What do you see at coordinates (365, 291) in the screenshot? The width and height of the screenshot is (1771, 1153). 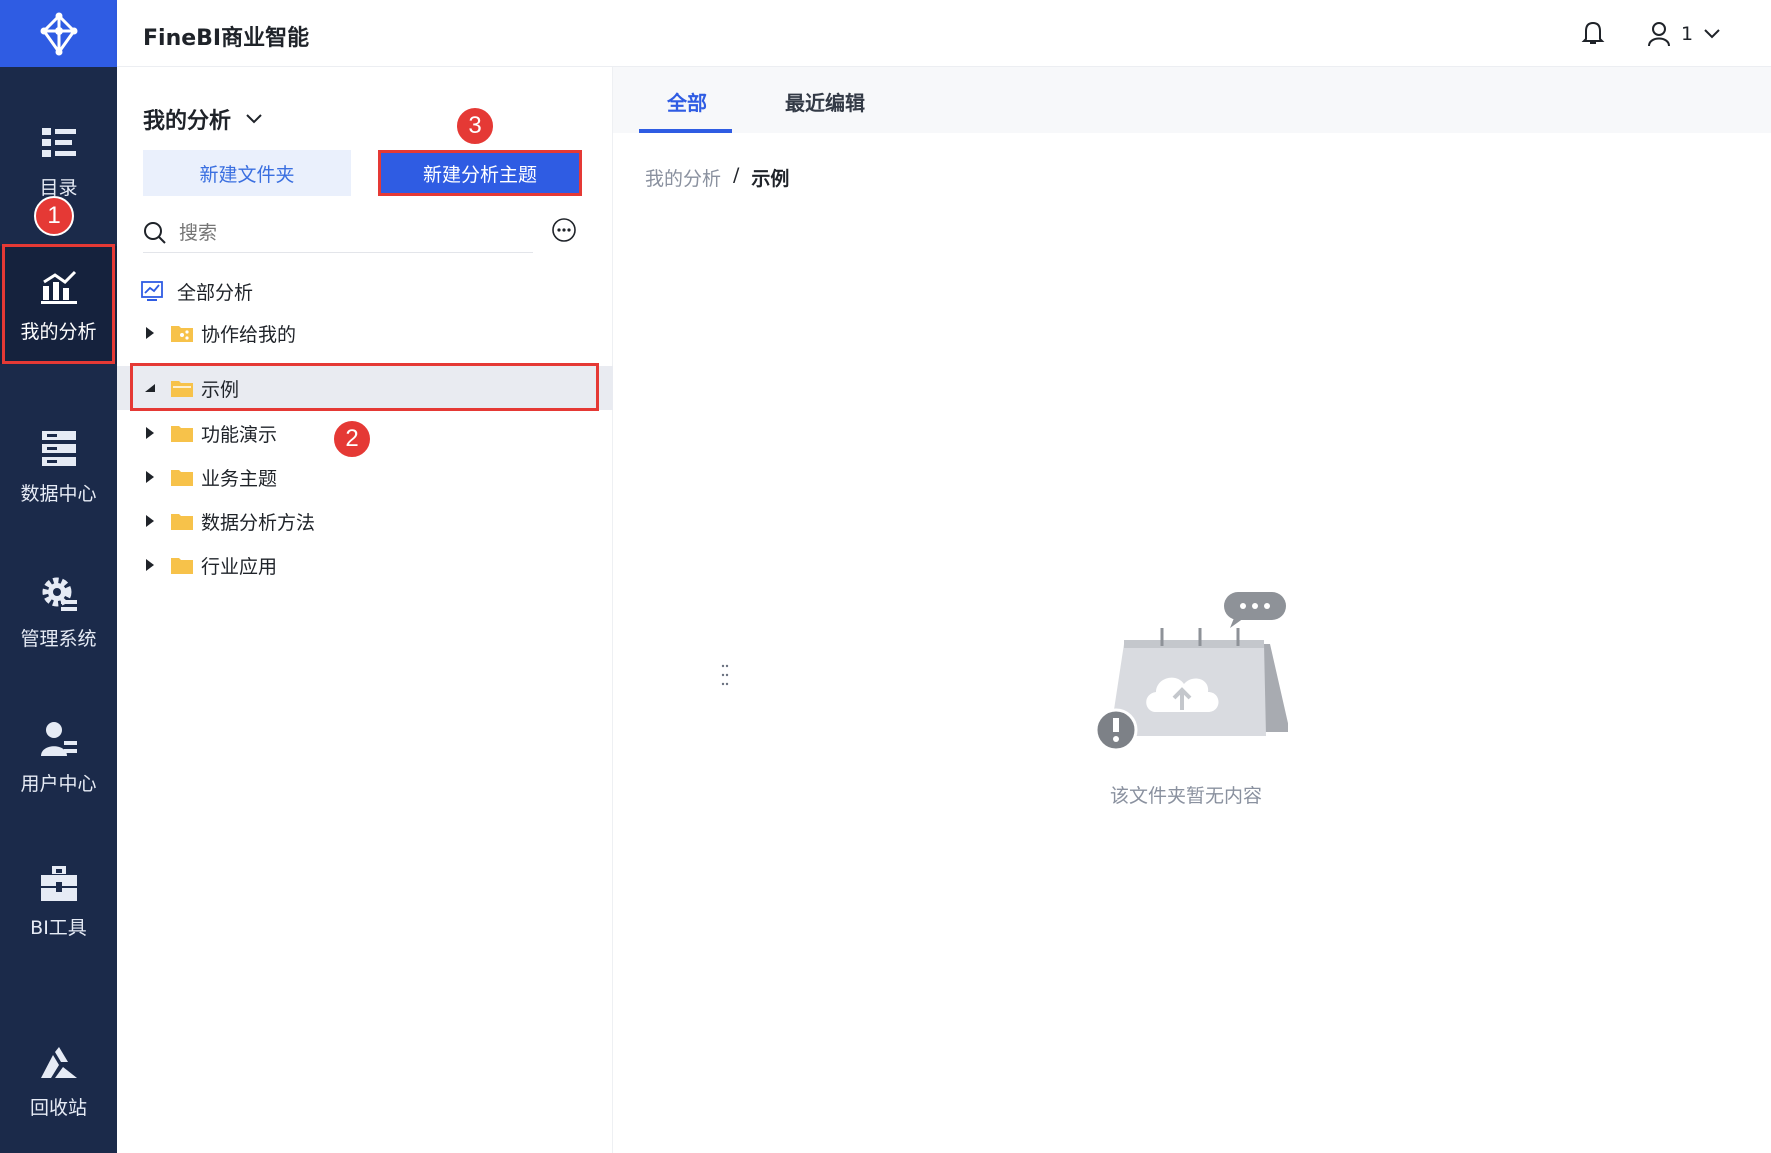 I see `tree-root-all-analysis: 全部分析` at bounding box center [365, 291].